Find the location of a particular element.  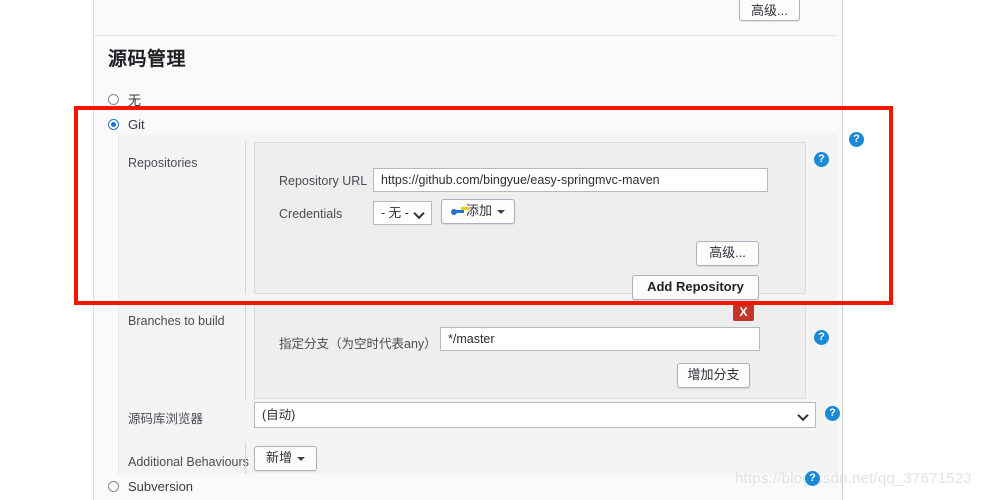

repo-browser-label: 源码库浏览器 is located at coordinates (166, 419).